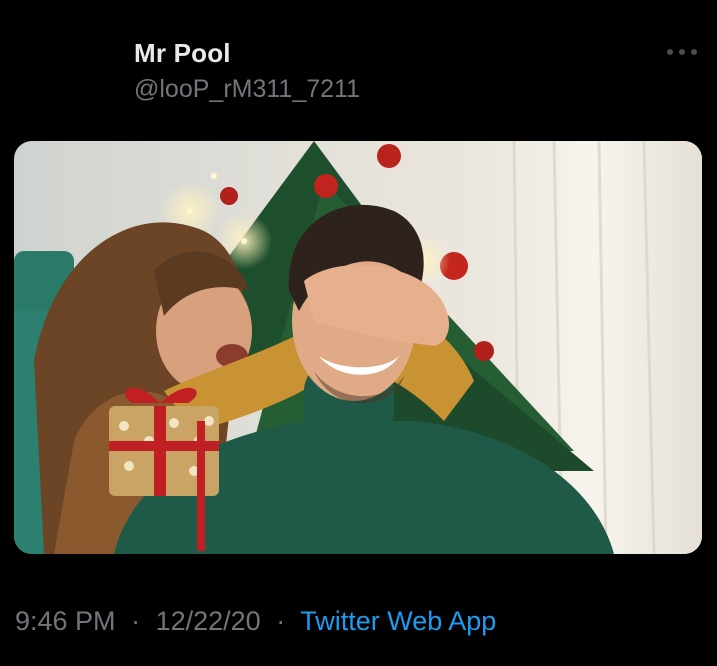 This screenshot has width=717, height=666. What do you see at coordinates (247, 71) in the screenshot?
I see `tweet-author: Mr Pool @looP_rM311_7211` at bounding box center [247, 71].